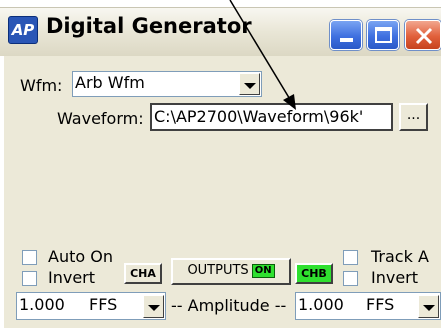 The image size is (441, 328). What do you see at coordinates (259, 116) in the screenshot?
I see `waveform-path-value: C:\AP2700\Waveform\96k'` at bounding box center [259, 116].